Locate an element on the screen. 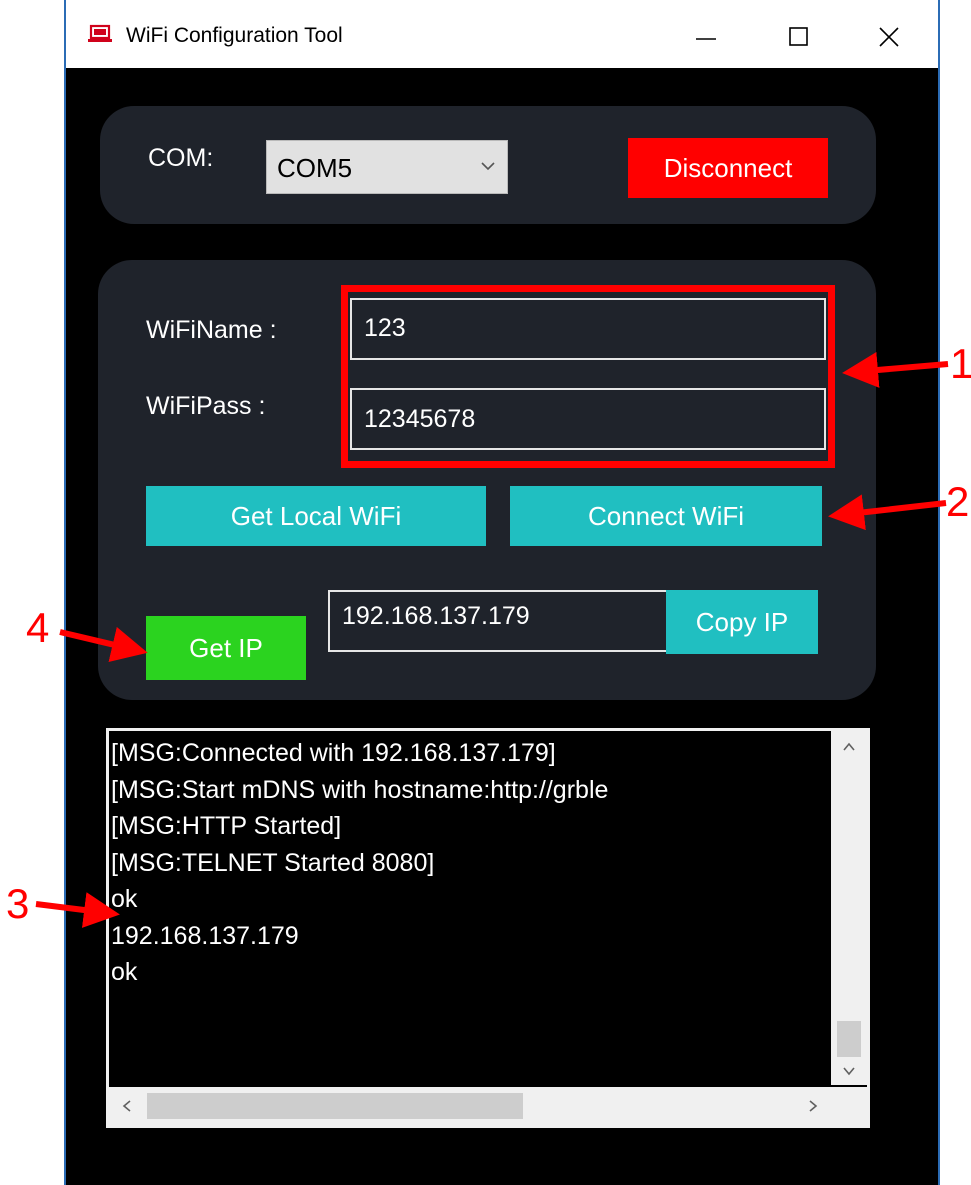 The height and width of the screenshot is (1185, 971). com-panel: COM: COM5 Disconnect is located at coordinates (488, 165).